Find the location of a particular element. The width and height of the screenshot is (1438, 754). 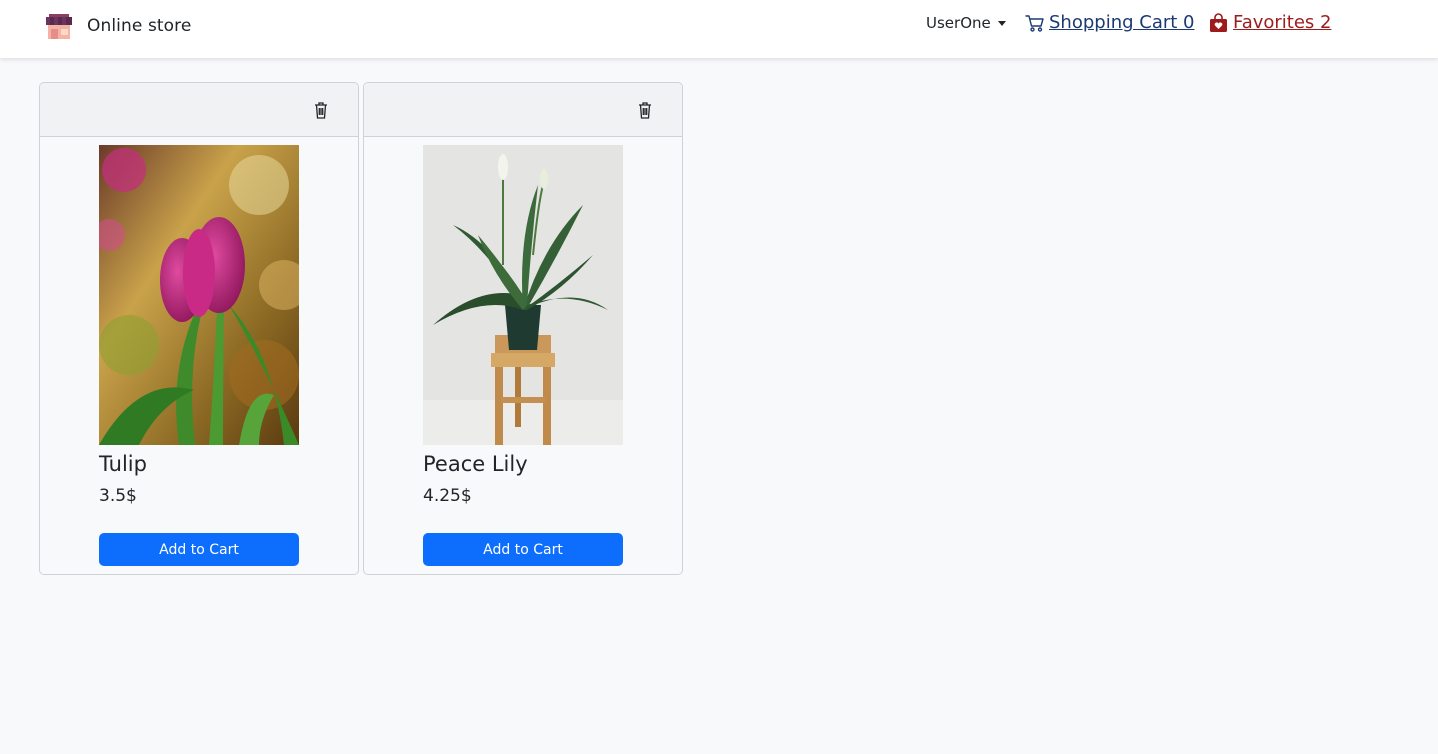

bag-heart-icon is located at coordinates (1218, 22).